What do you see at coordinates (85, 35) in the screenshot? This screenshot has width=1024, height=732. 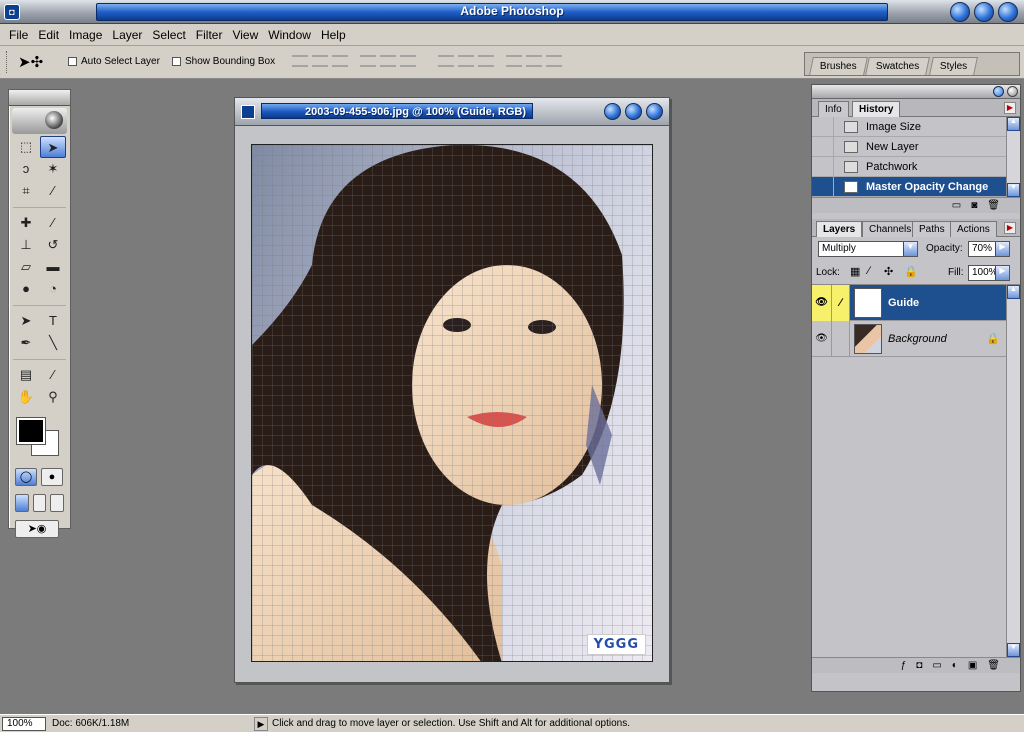 I see `menu-image: Image` at bounding box center [85, 35].